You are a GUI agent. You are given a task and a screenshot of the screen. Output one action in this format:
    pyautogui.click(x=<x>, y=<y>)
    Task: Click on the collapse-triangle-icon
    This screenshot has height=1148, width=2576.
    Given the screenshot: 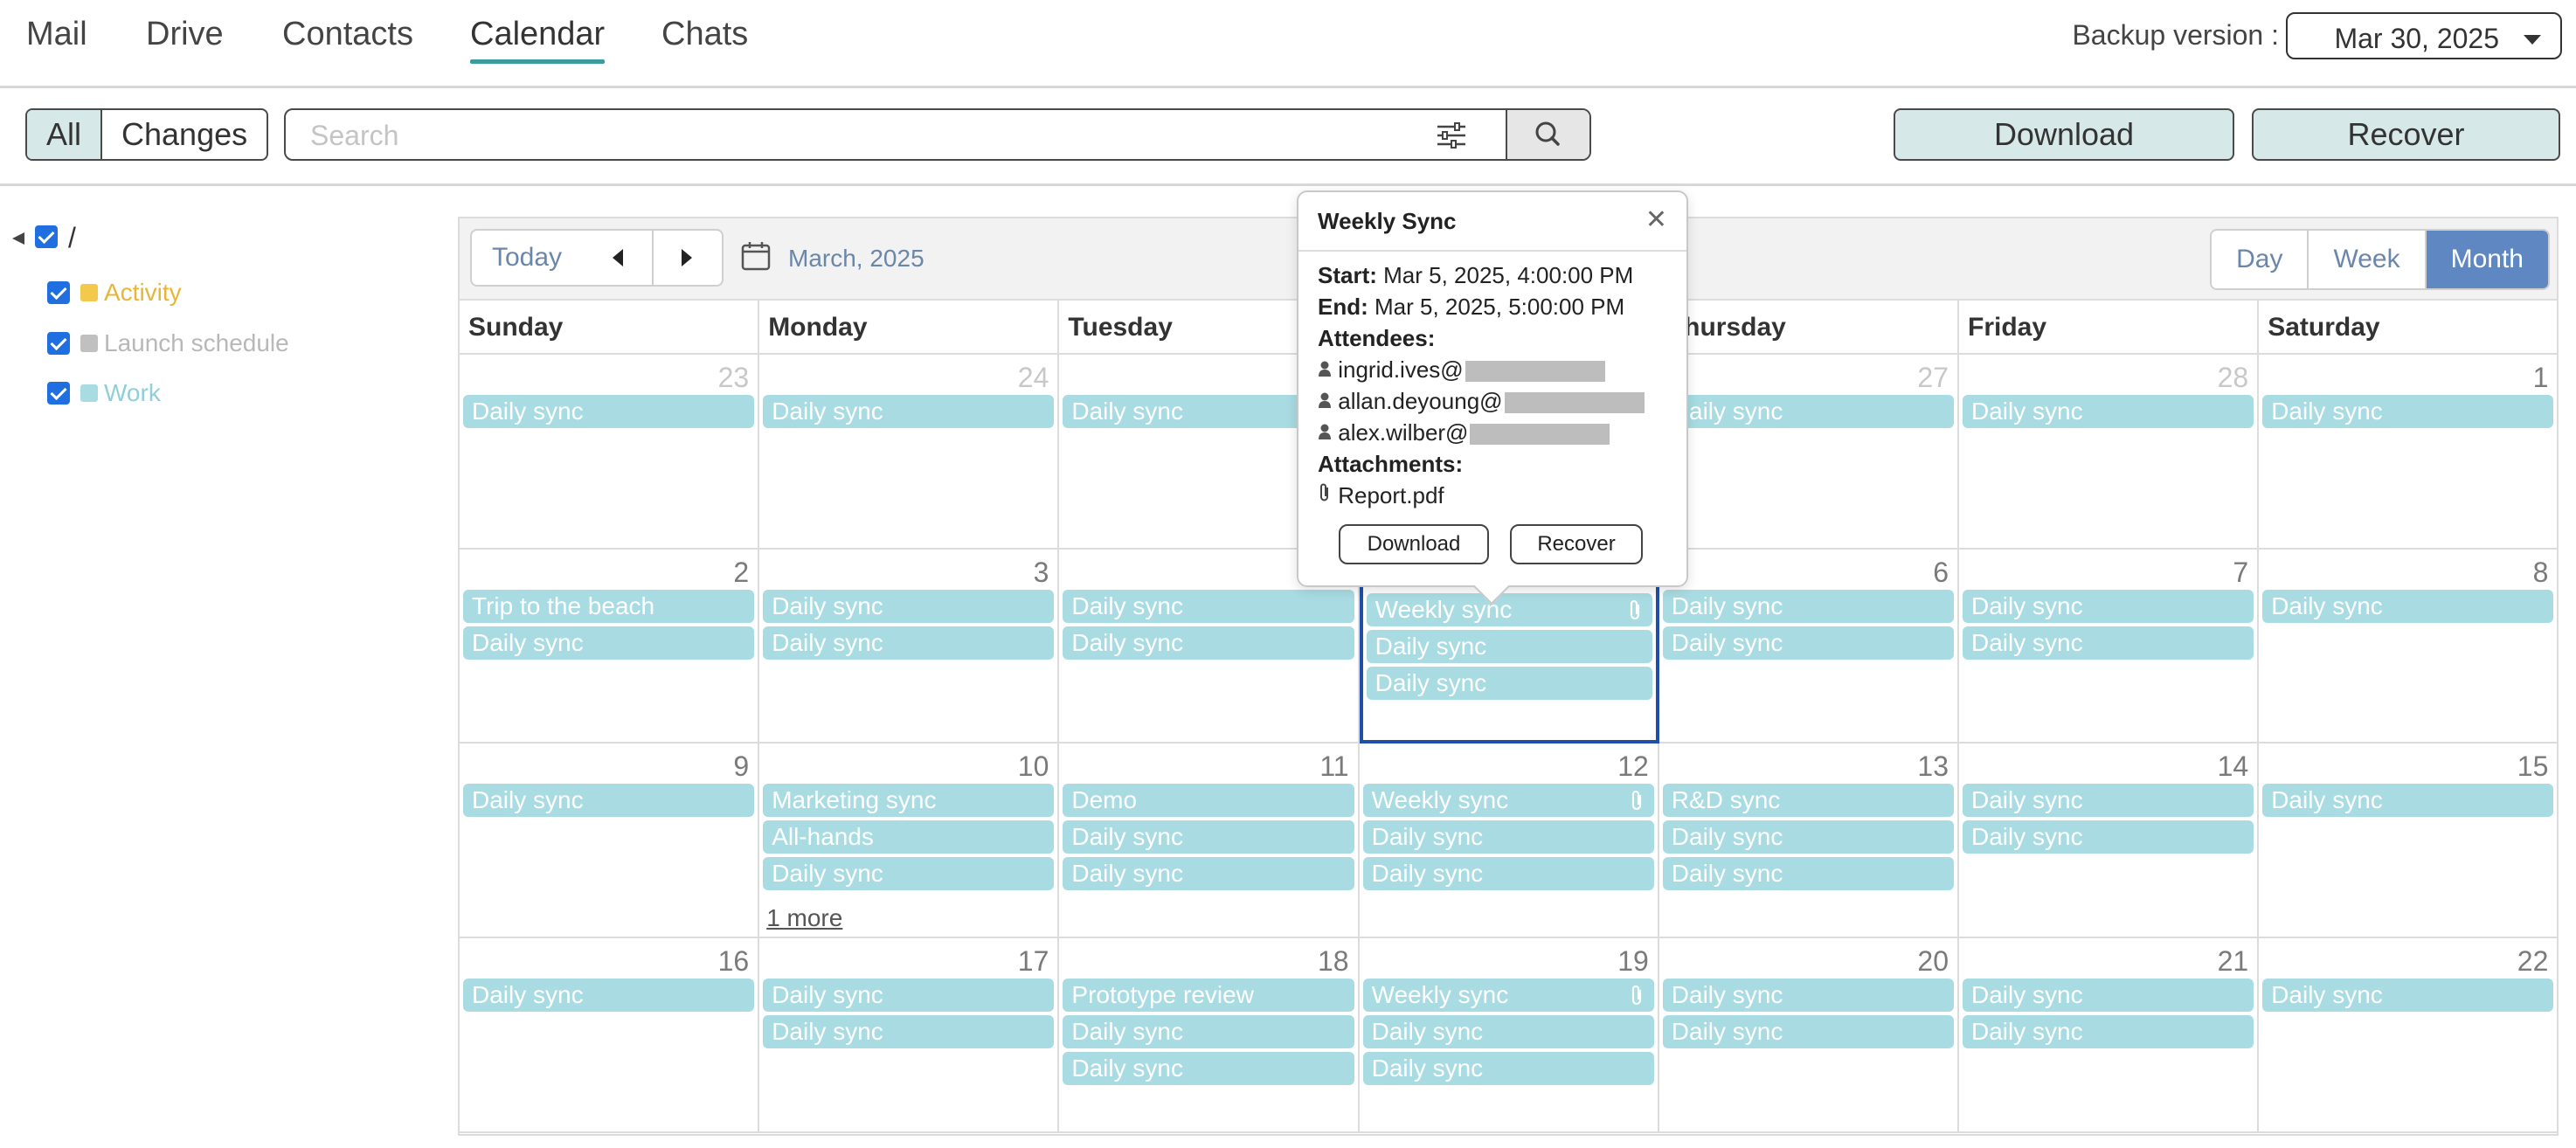 What is the action you would take?
    pyautogui.click(x=18, y=239)
    